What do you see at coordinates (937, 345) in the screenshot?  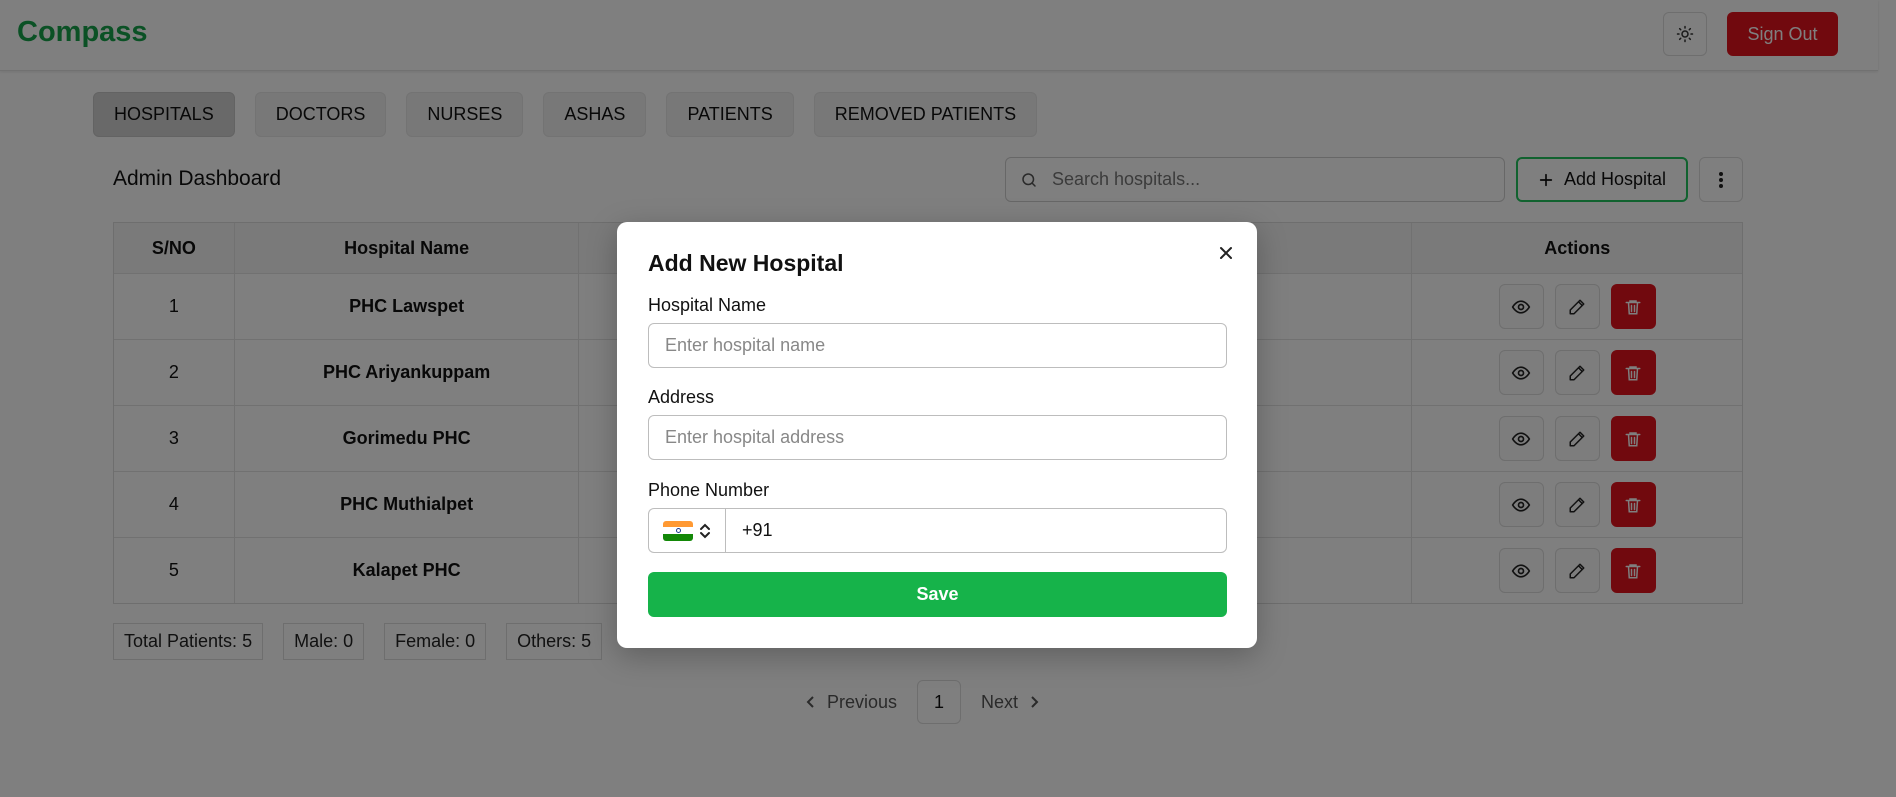 I see `hospital-name-input: Enter hospital name` at bounding box center [937, 345].